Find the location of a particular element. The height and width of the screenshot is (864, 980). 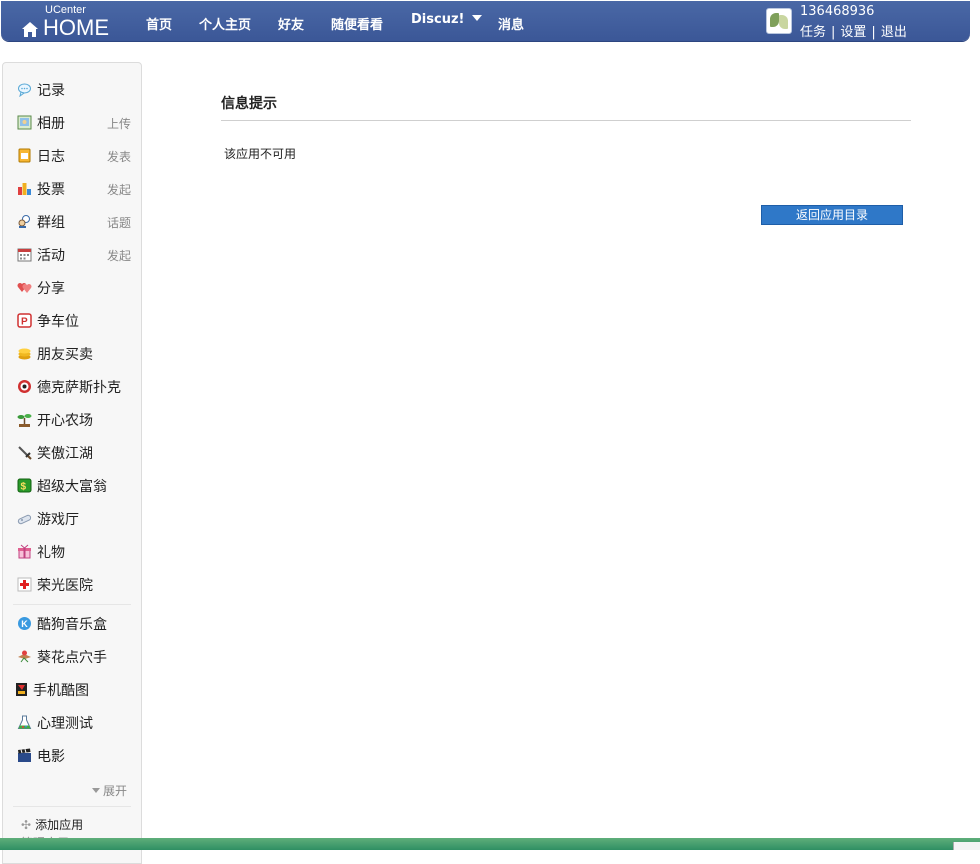

expand-toggle: 展开 is located at coordinates (109, 790).